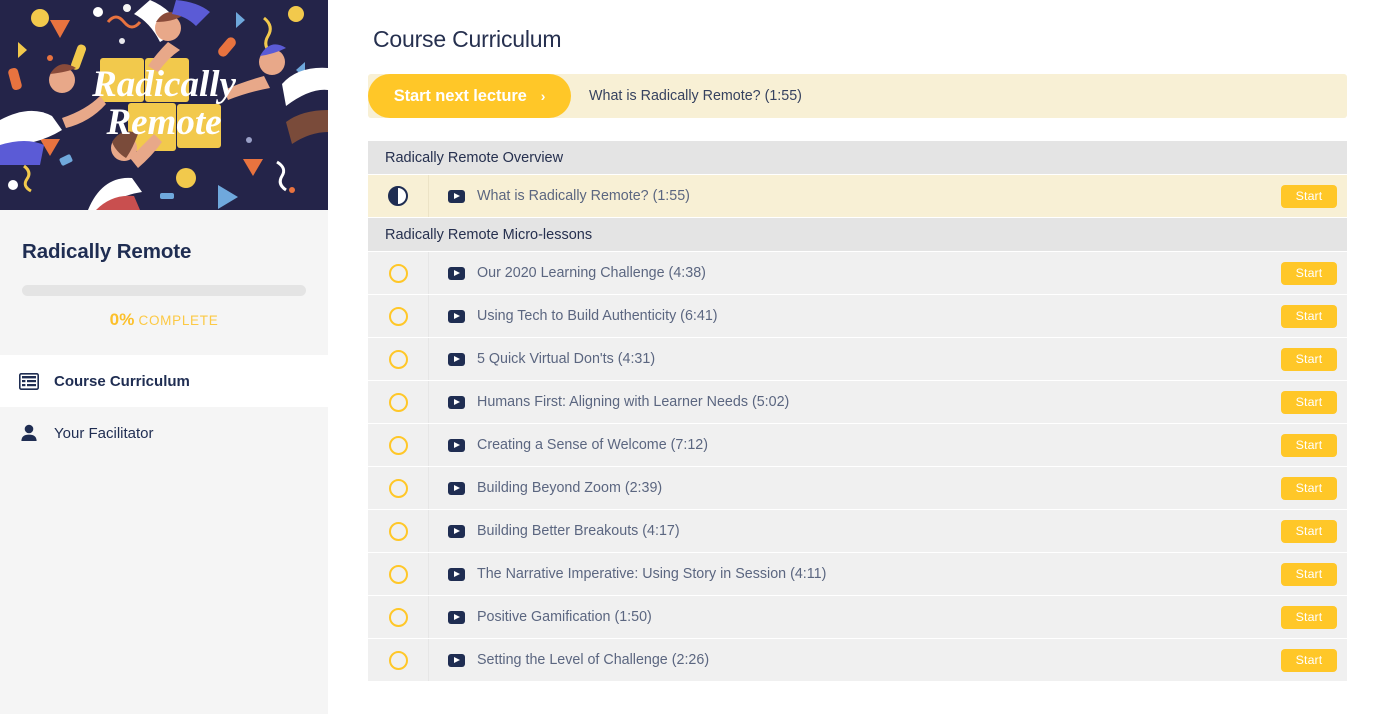  I want to click on start-next-lecture-label: Start next lecture, so click(460, 95).